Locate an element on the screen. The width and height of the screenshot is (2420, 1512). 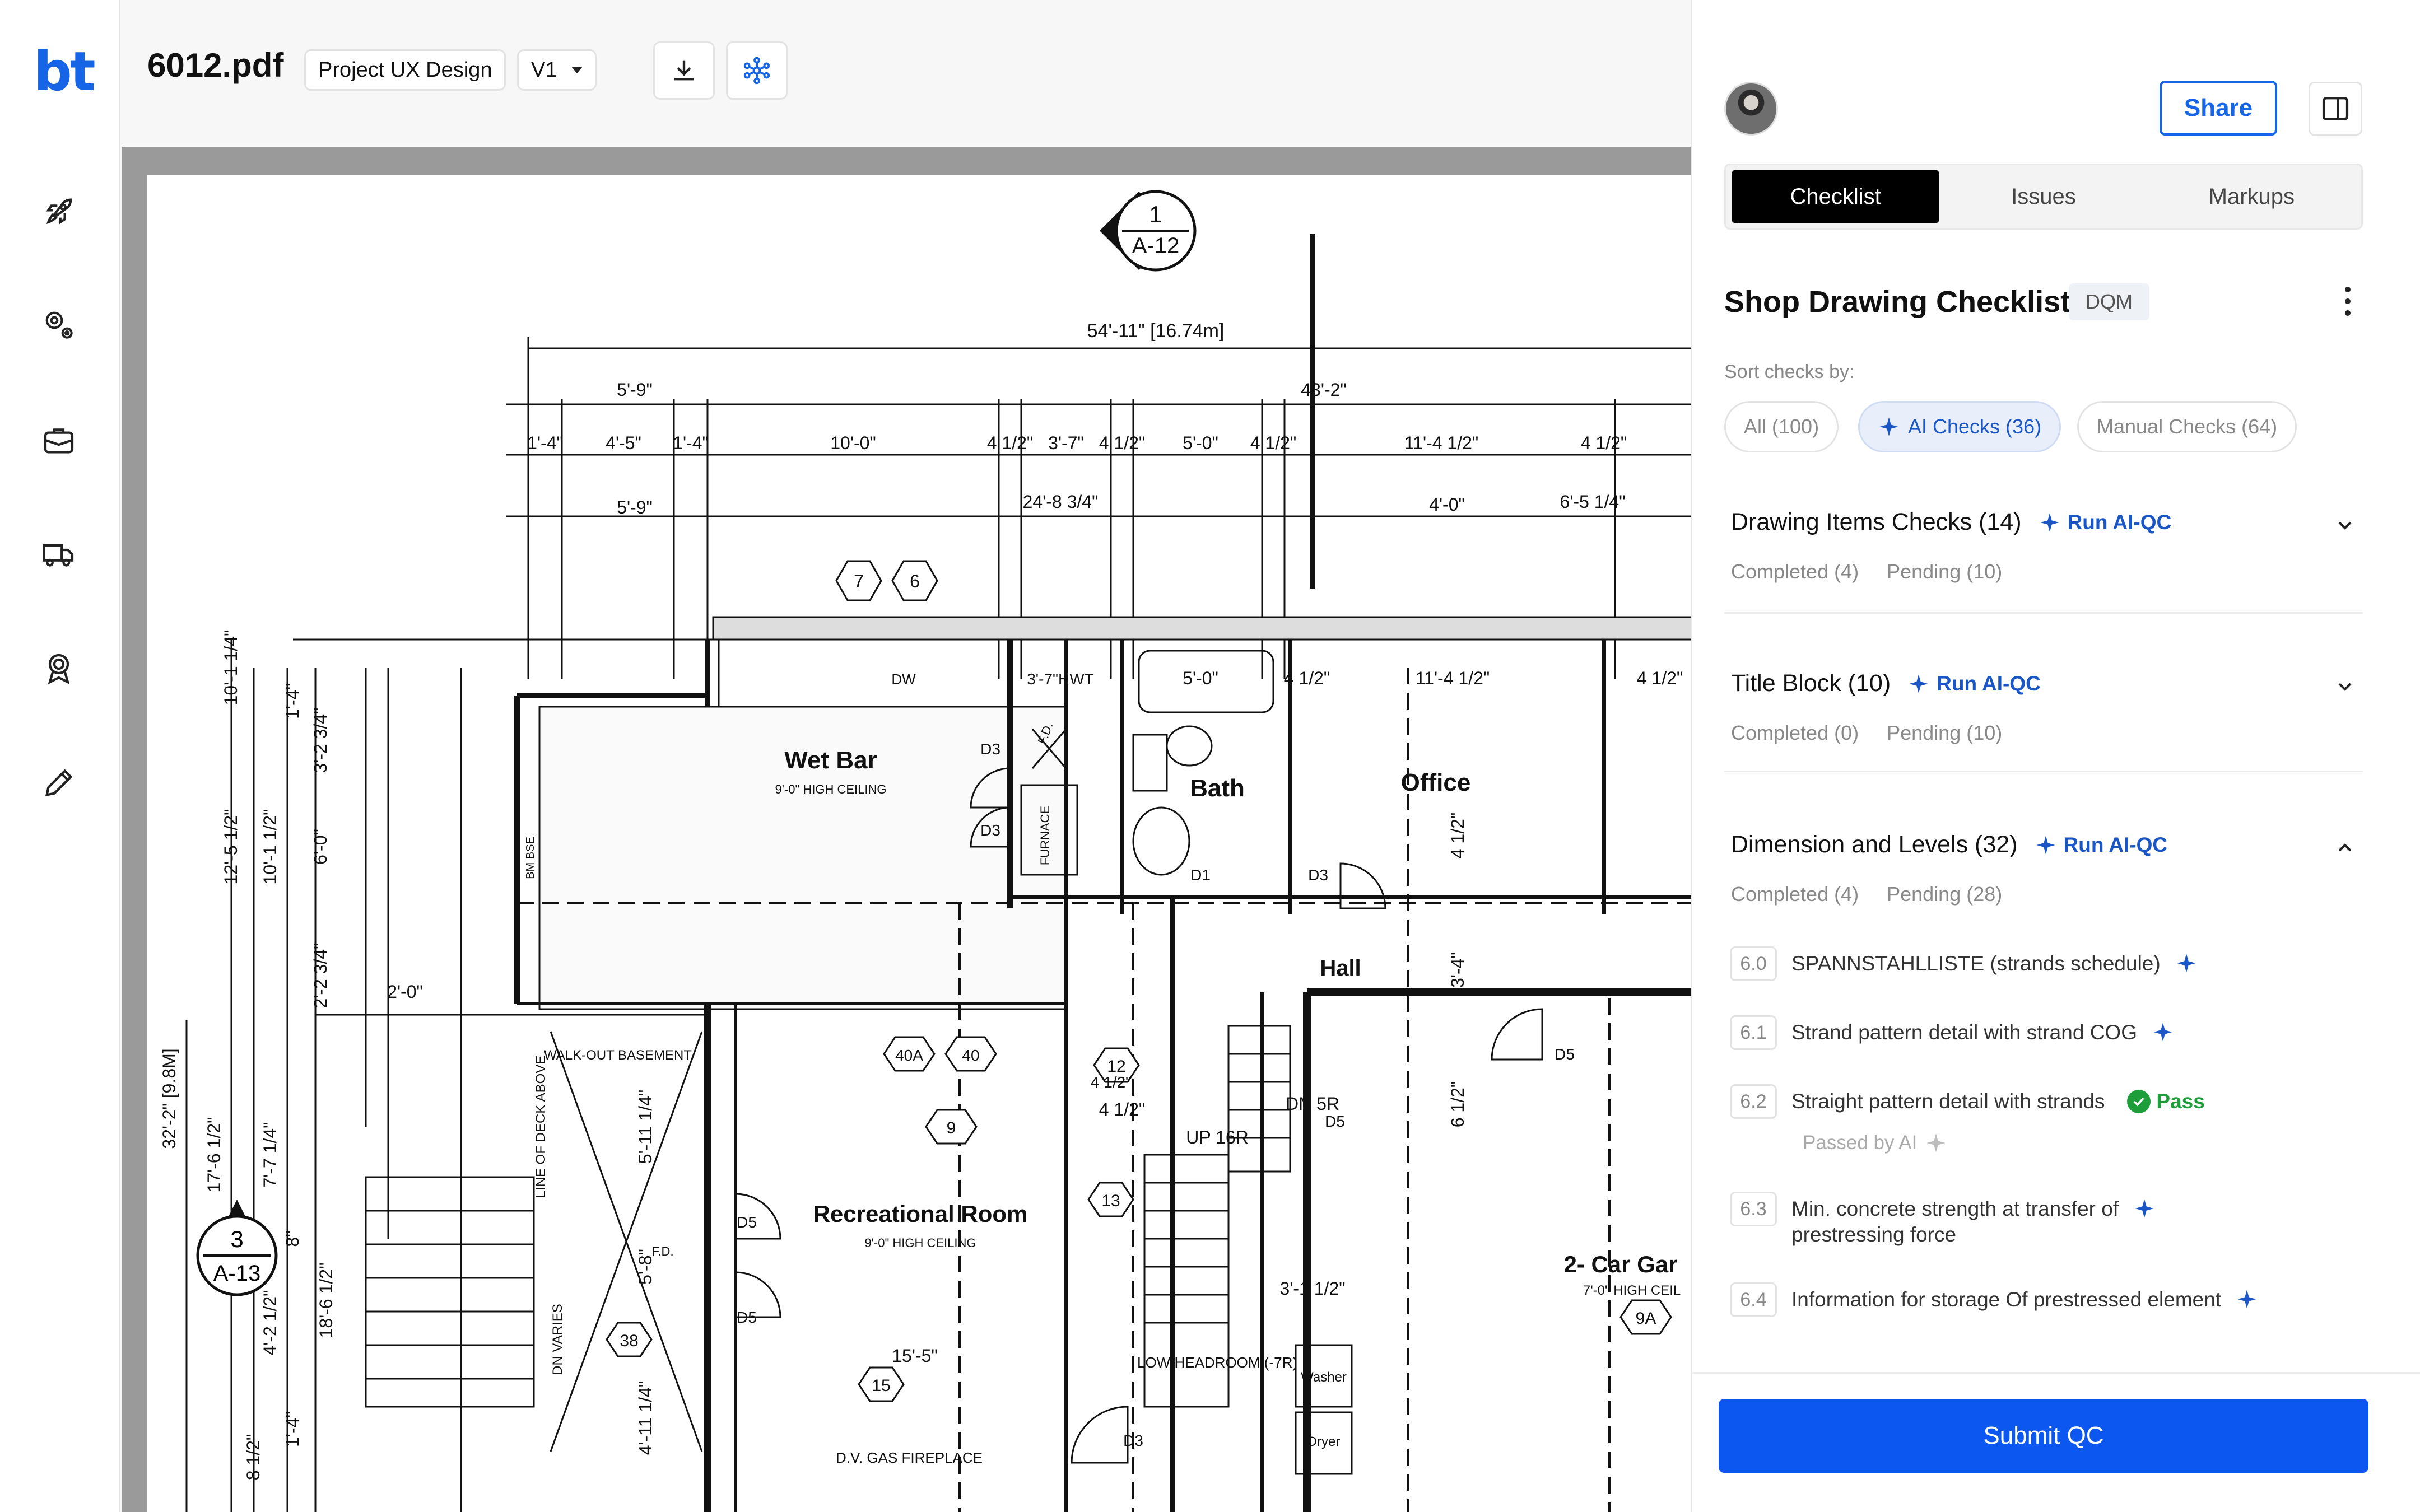
version-dropdown: V1 is located at coordinates (557, 70).